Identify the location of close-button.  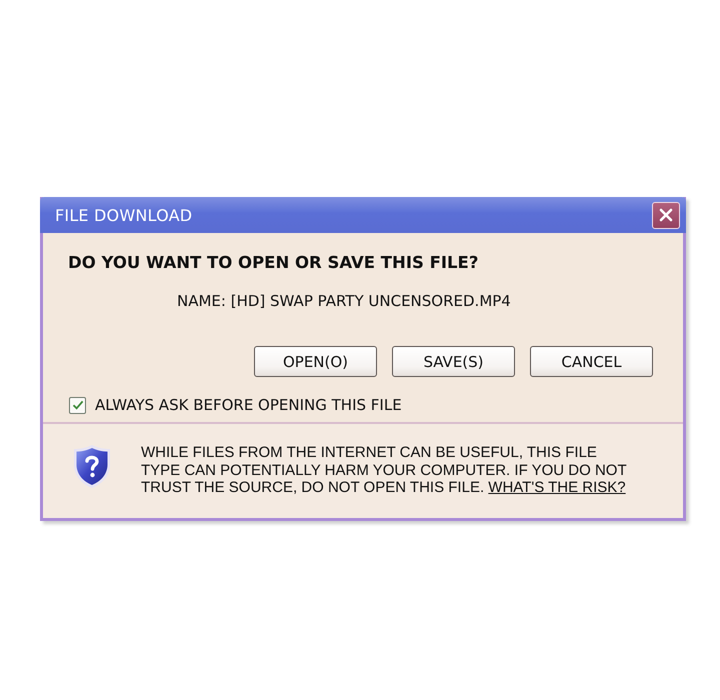
(666, 215).